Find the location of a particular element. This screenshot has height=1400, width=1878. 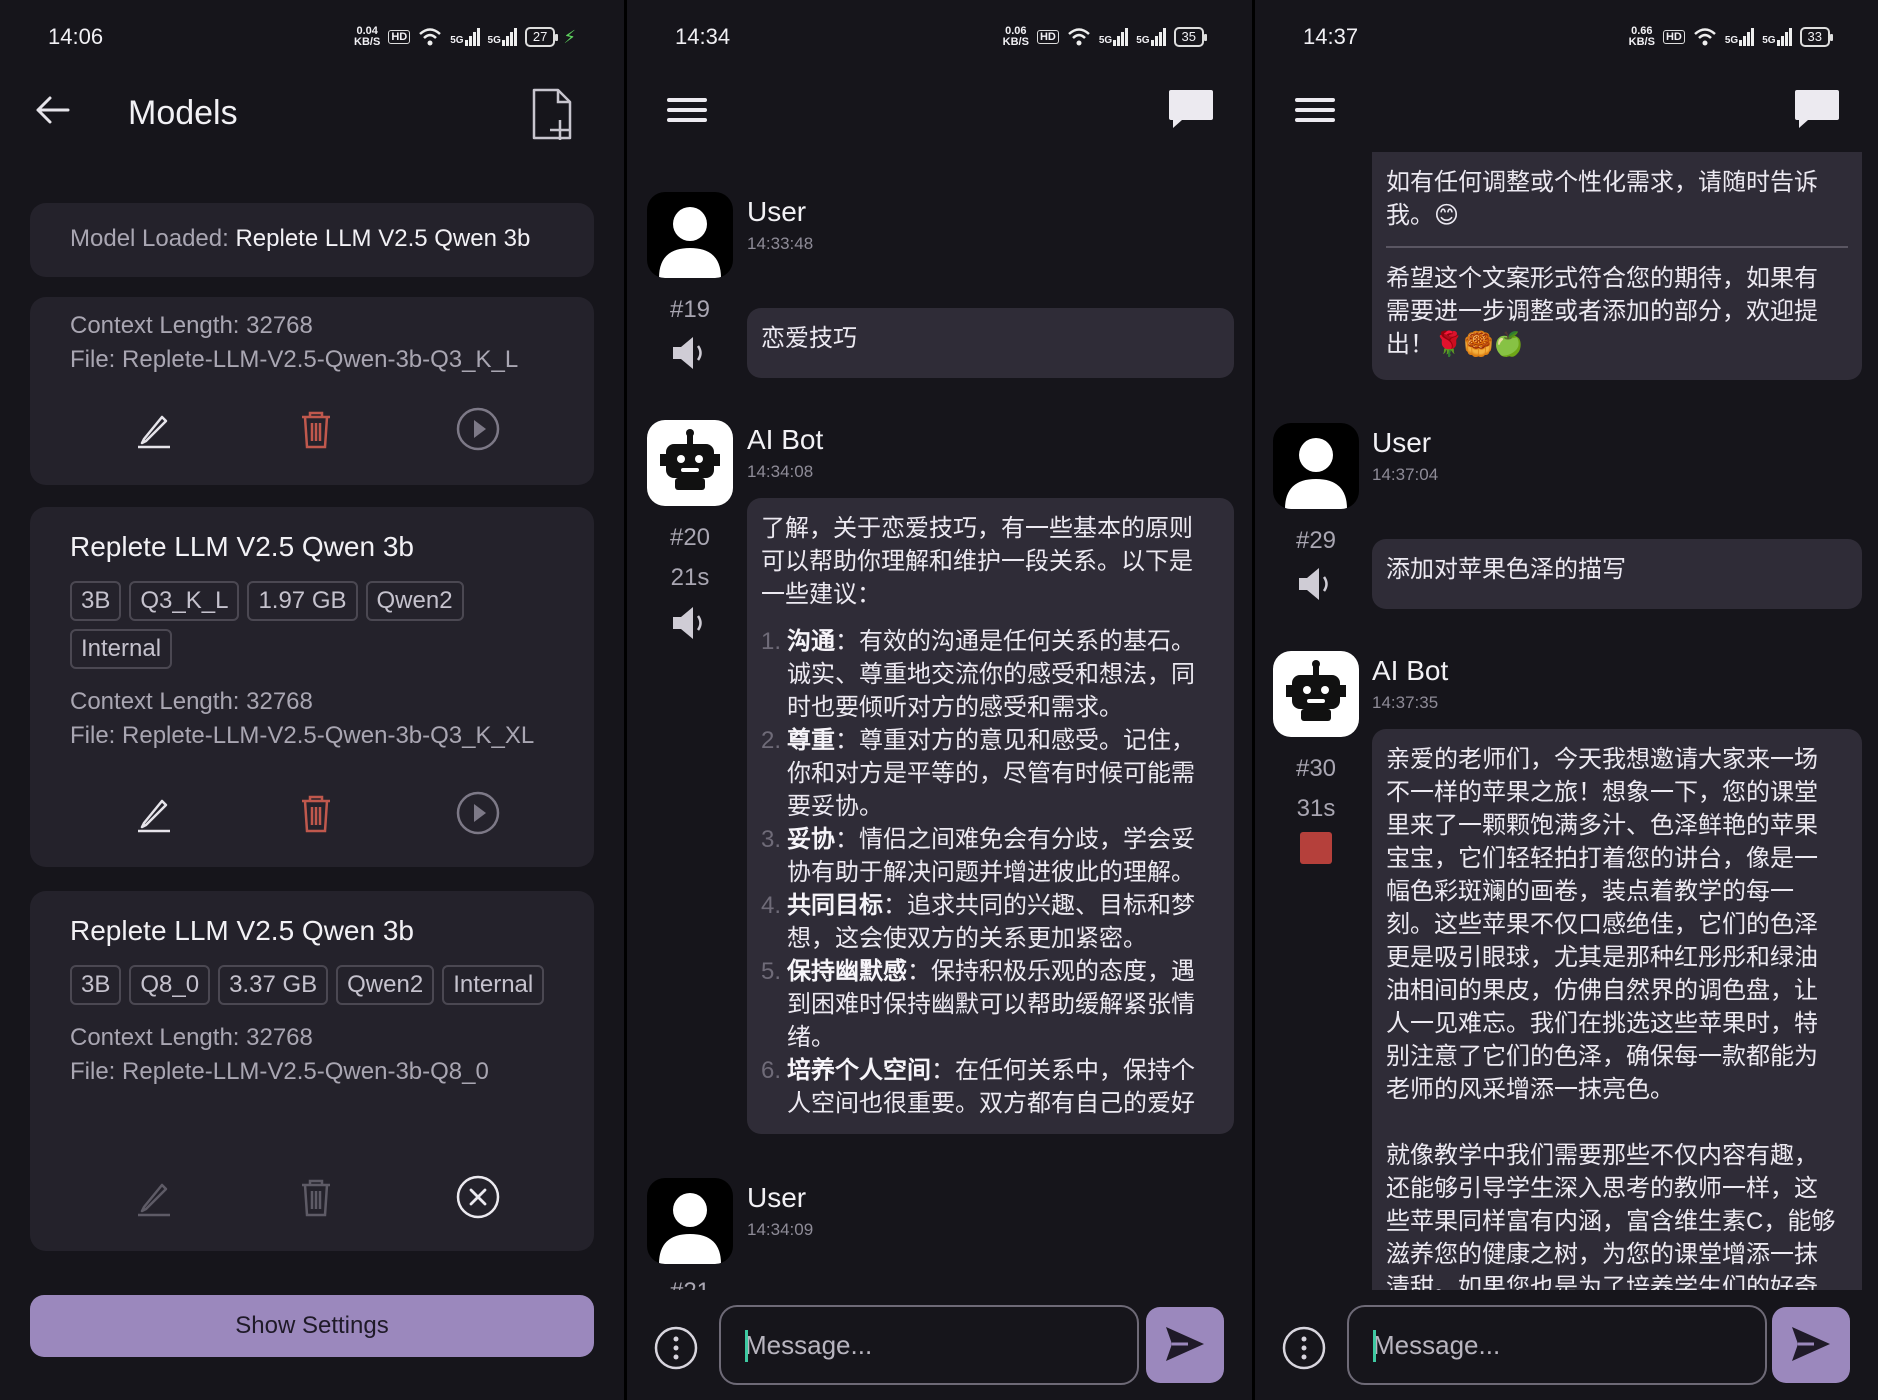

tag-chip: 1.97 GB is located at coordinates (302, 601).